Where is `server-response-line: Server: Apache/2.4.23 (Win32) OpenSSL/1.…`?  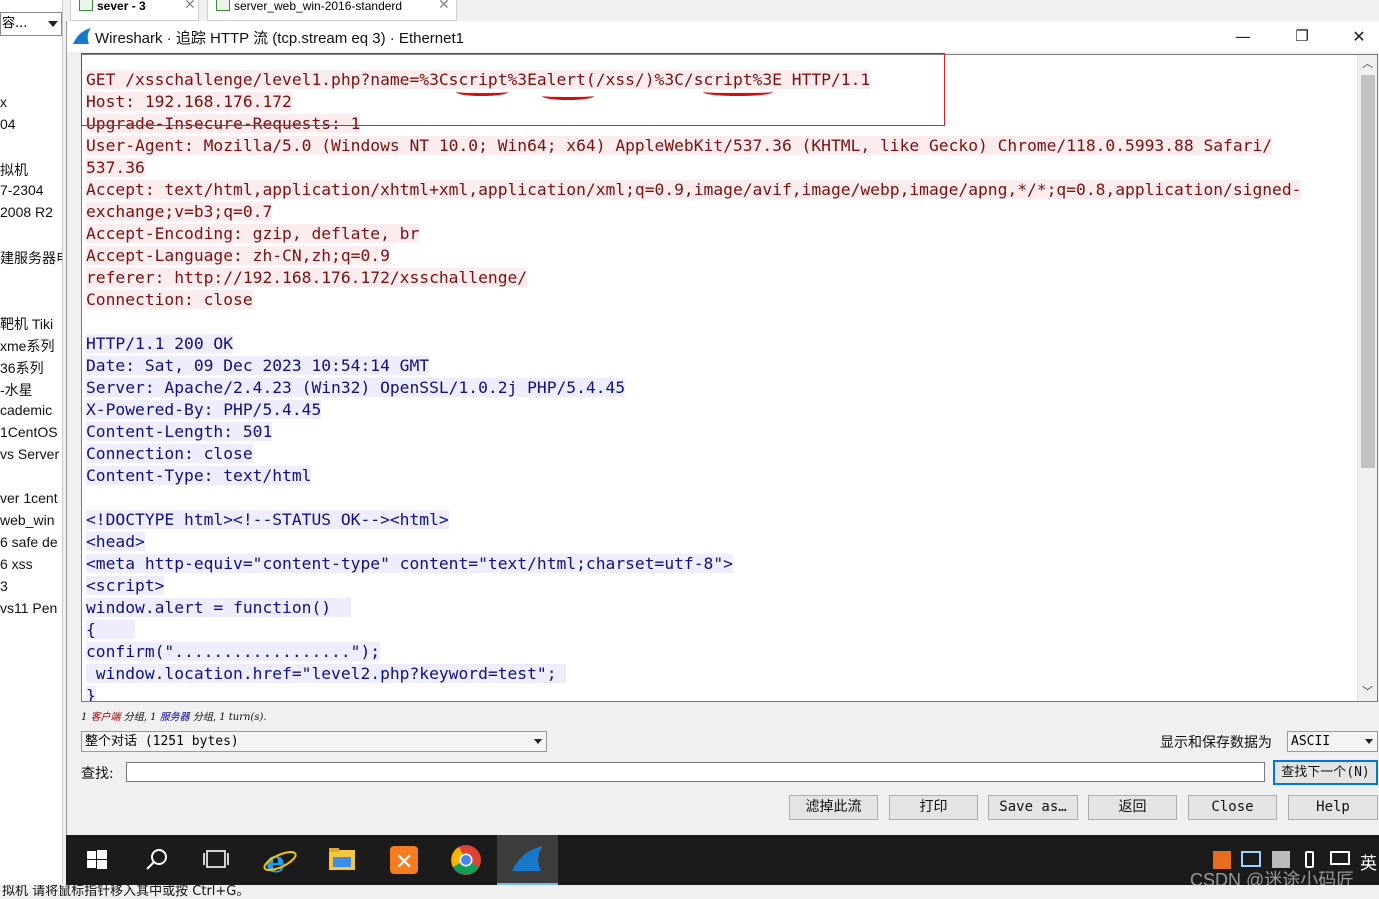
server-response-line: Server: Apache/2.4.23 (Win32) OpenSSL/1.… is located at coordinates (693, 388).